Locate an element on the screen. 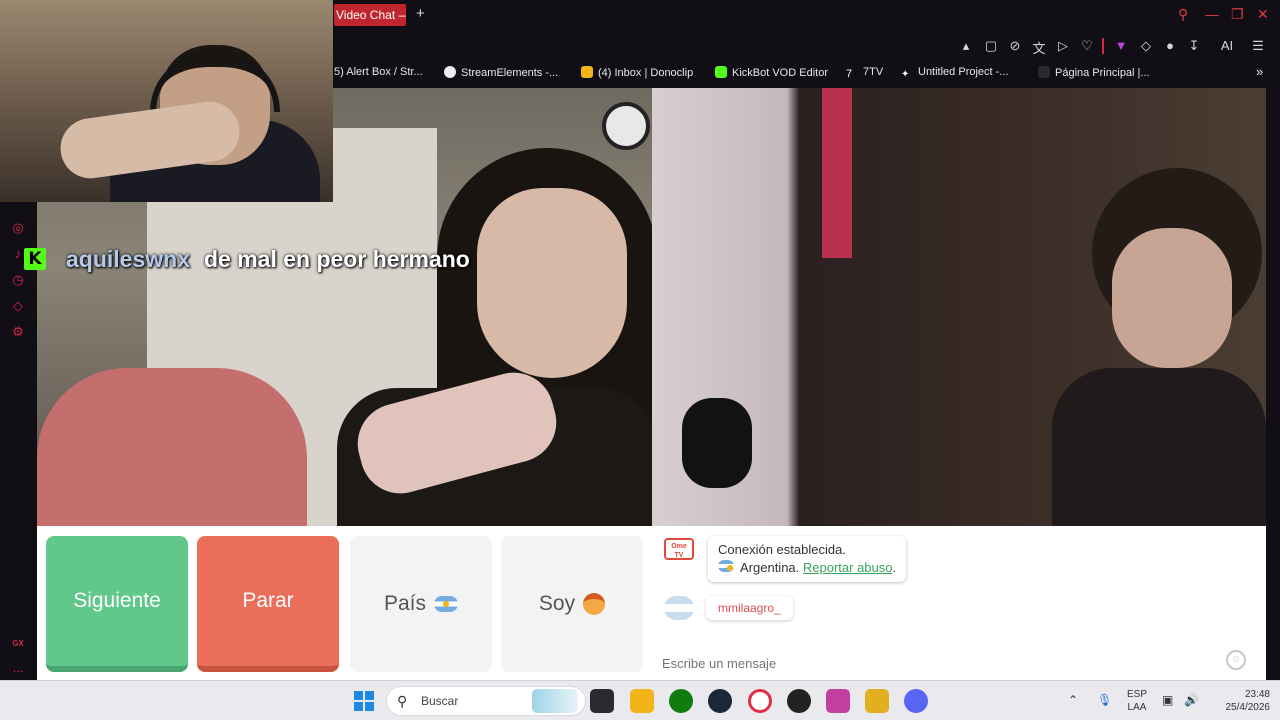 Image resolution: width=1280 pixels, height=720 pixels. heart-icon: ♡ is located at coordinates (1087, 46).